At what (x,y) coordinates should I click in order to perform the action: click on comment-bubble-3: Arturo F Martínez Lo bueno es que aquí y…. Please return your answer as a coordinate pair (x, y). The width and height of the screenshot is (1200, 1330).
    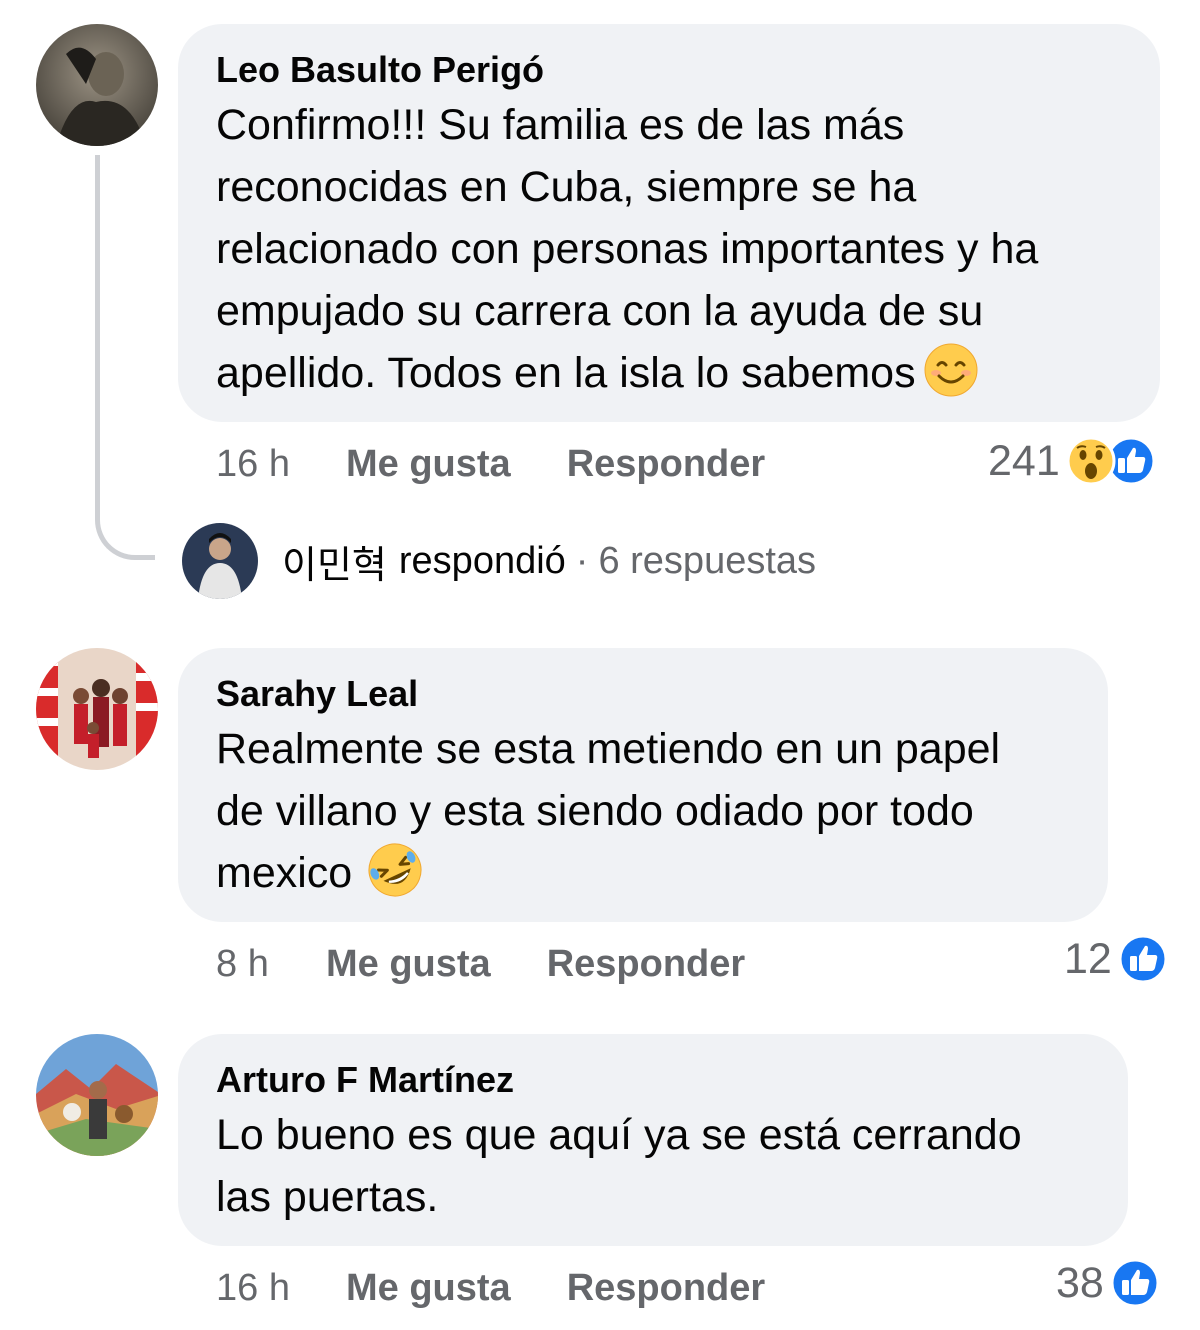
    Looking at the image, I should click on (653, 1140).